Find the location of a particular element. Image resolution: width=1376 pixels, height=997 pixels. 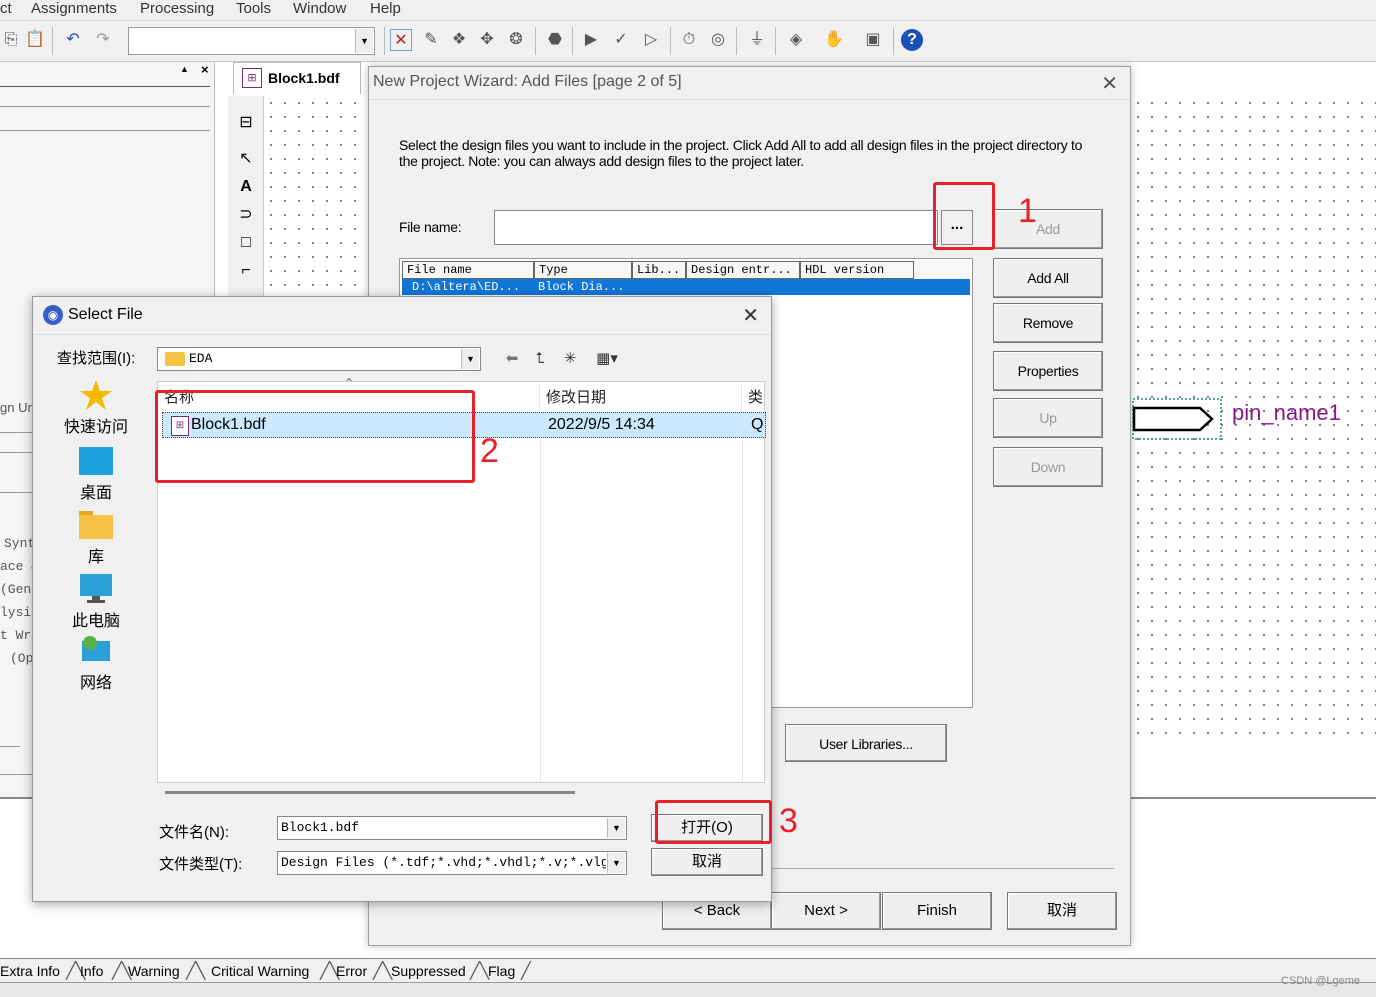

next-button: Next > is located at coordinates (826, 911).